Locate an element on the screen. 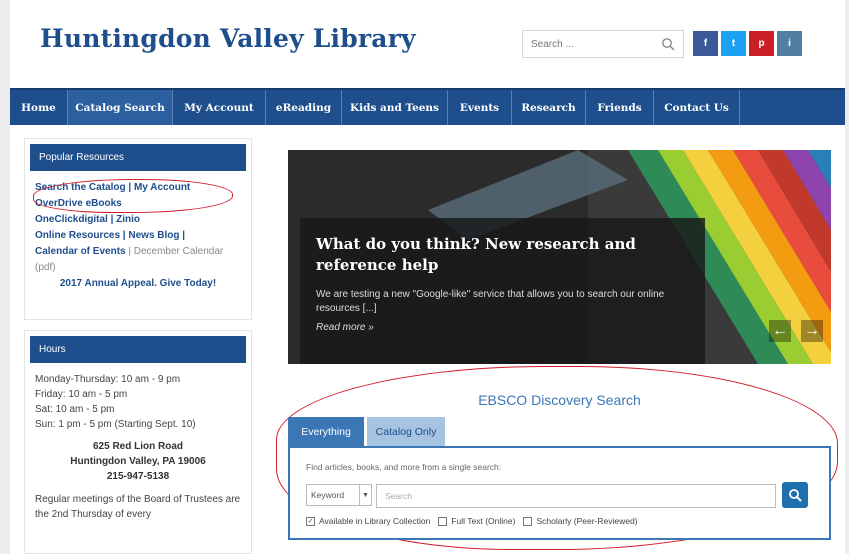 This screenshot has width=849, height=554. slider-arrows: ← → is located at coordinates (796, 331).